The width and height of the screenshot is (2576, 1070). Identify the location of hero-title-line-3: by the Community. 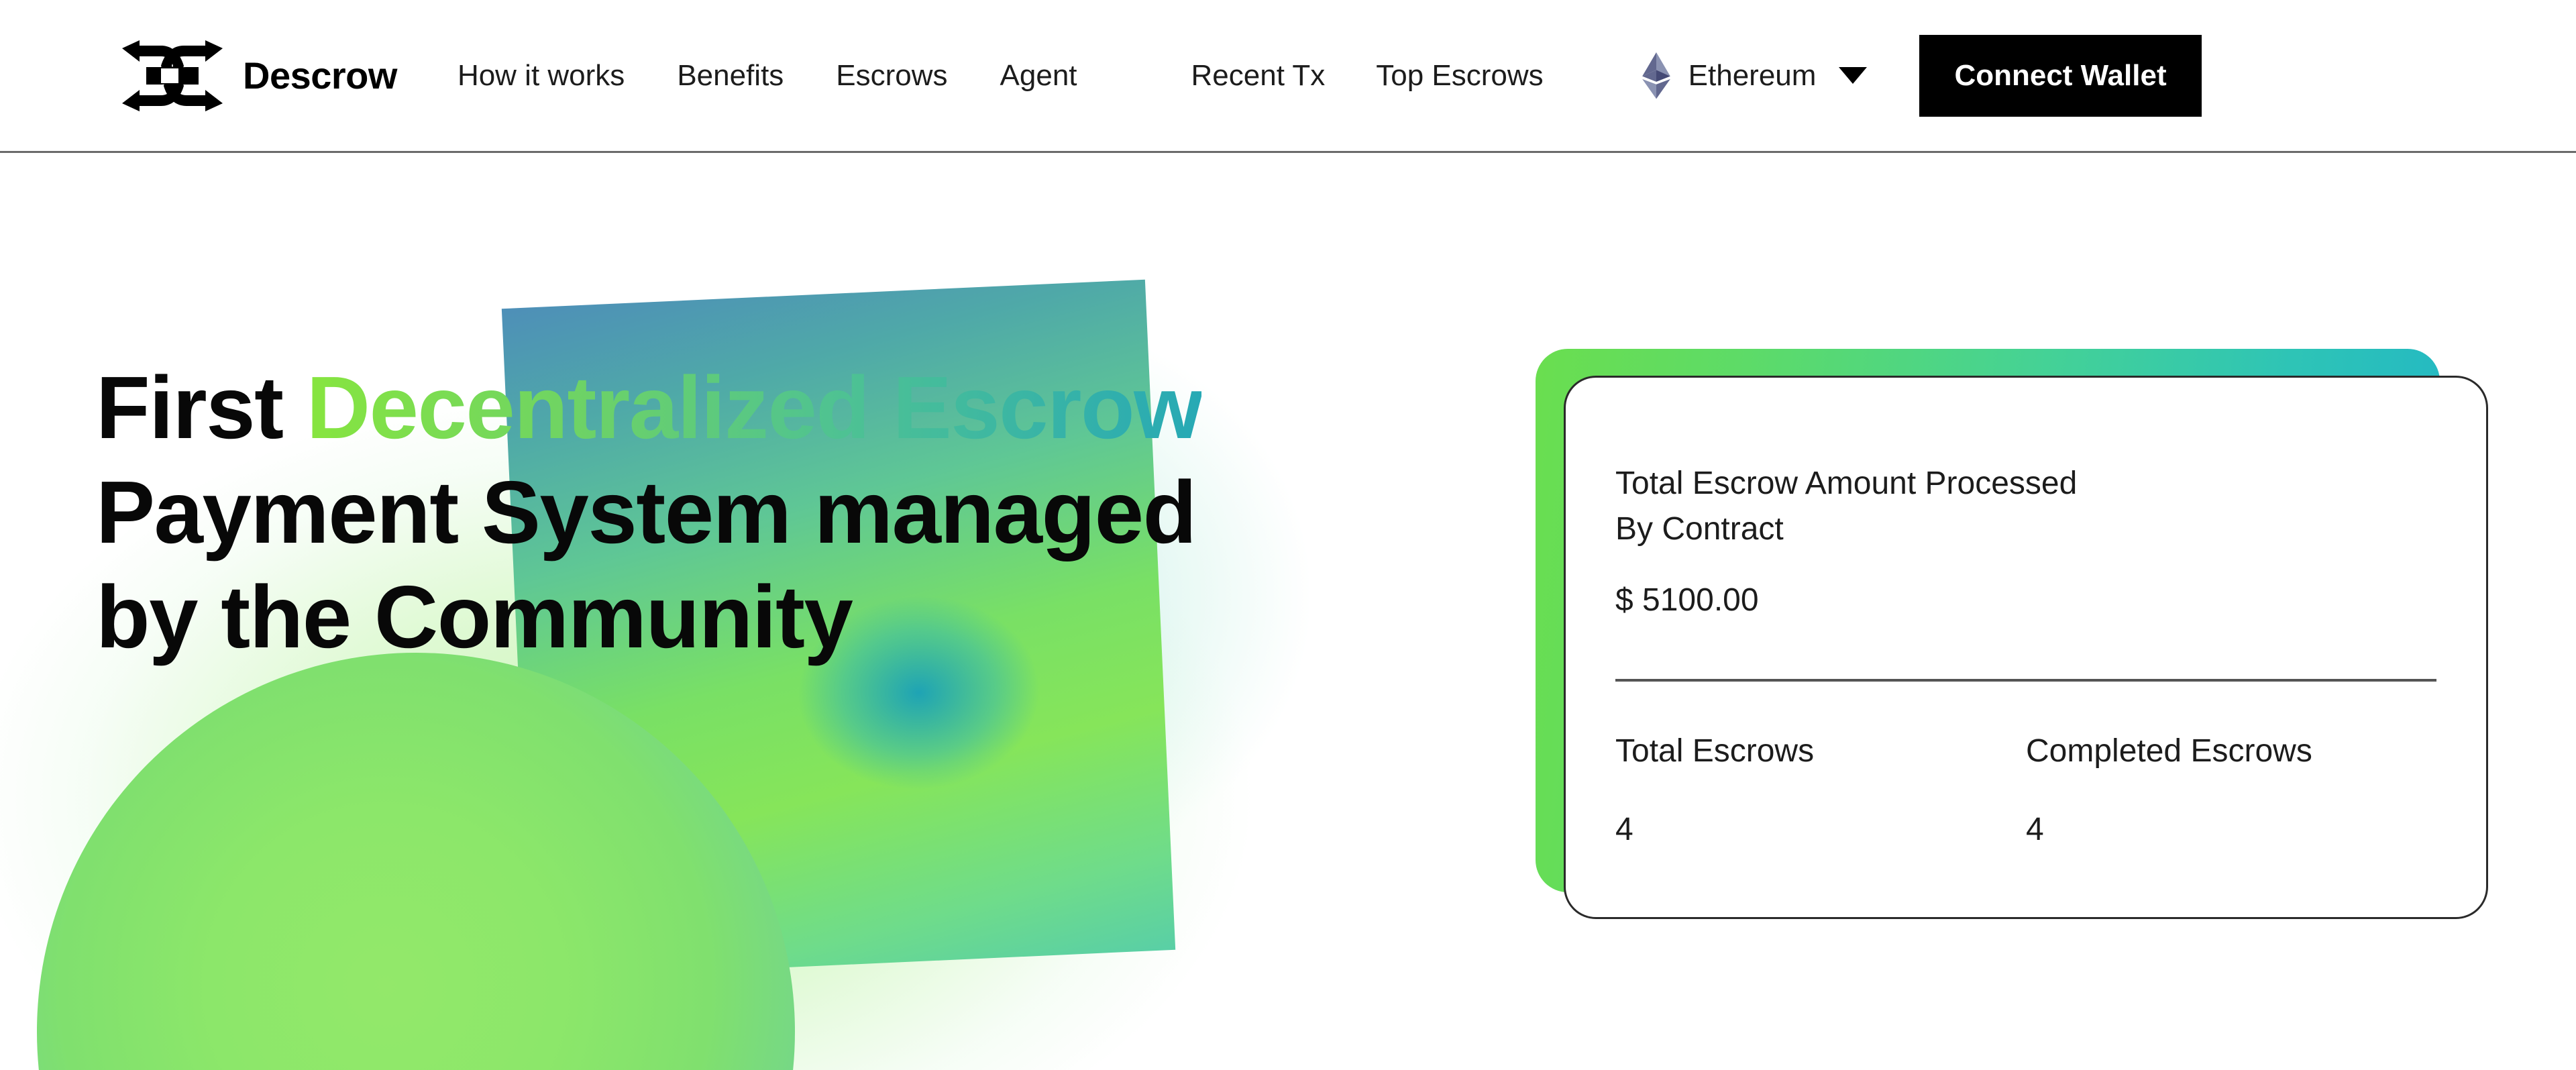
(474, 616).